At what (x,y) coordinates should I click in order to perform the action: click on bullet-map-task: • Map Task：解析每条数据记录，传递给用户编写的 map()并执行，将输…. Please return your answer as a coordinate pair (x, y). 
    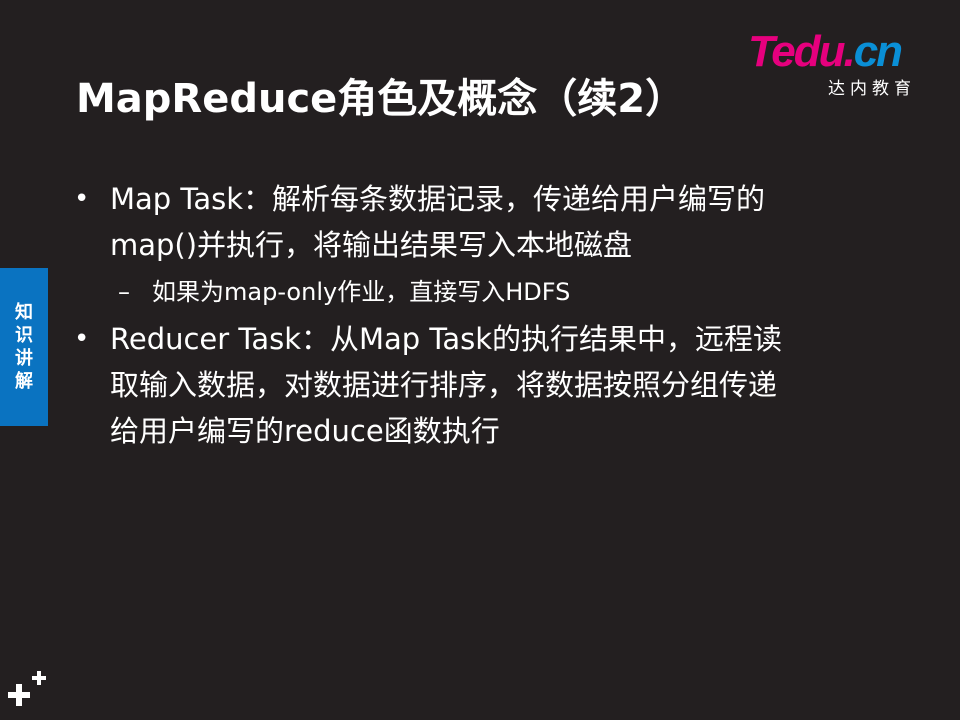
    Looking at the image, I should click on (474, 222).